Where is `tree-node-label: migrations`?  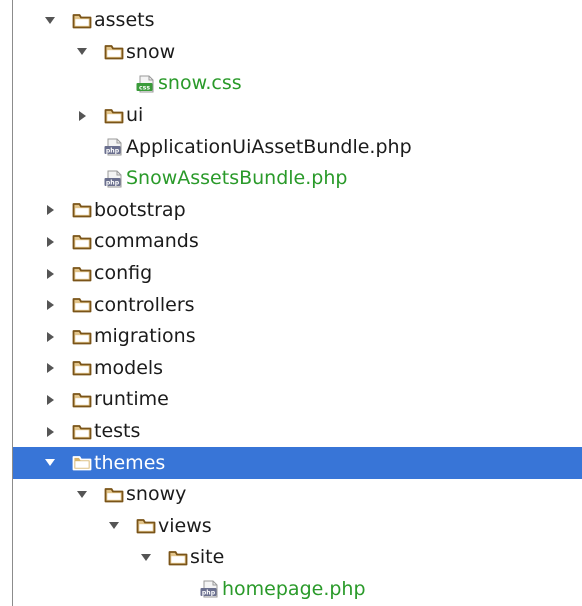 tree-node-label: migrations is located at coordinates (145, 336).